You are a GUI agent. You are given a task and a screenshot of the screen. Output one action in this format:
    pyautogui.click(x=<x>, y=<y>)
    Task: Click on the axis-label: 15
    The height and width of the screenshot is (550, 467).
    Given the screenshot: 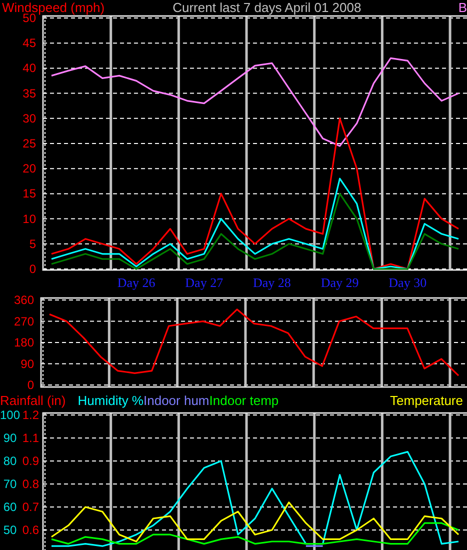 What is the action you would take?
    pyautogui.click(x=29, y=193)
    